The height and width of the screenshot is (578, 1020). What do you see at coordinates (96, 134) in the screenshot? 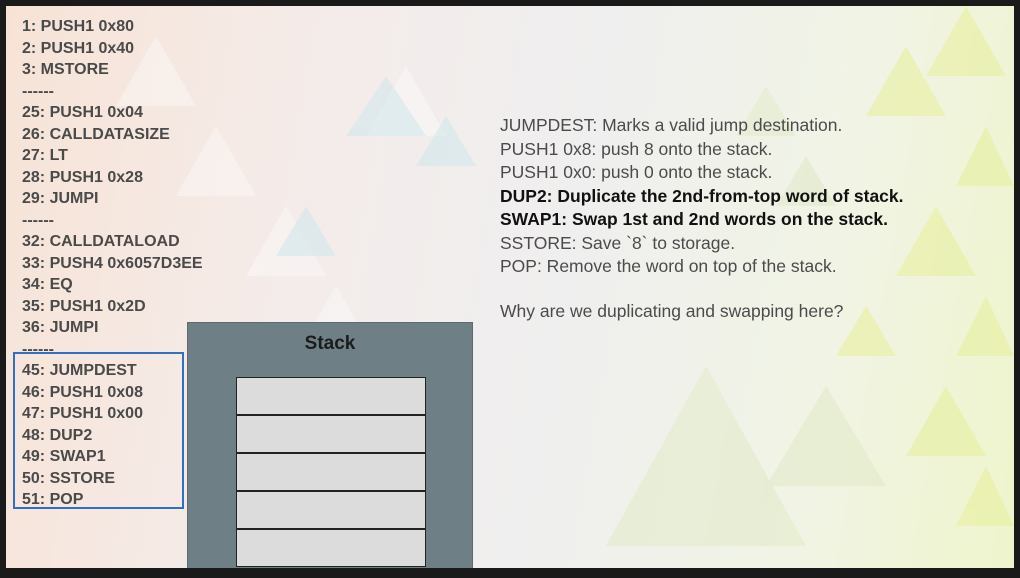
I see `code-line: 26: CALLDATASIZE` at bounding box center [96, 134].